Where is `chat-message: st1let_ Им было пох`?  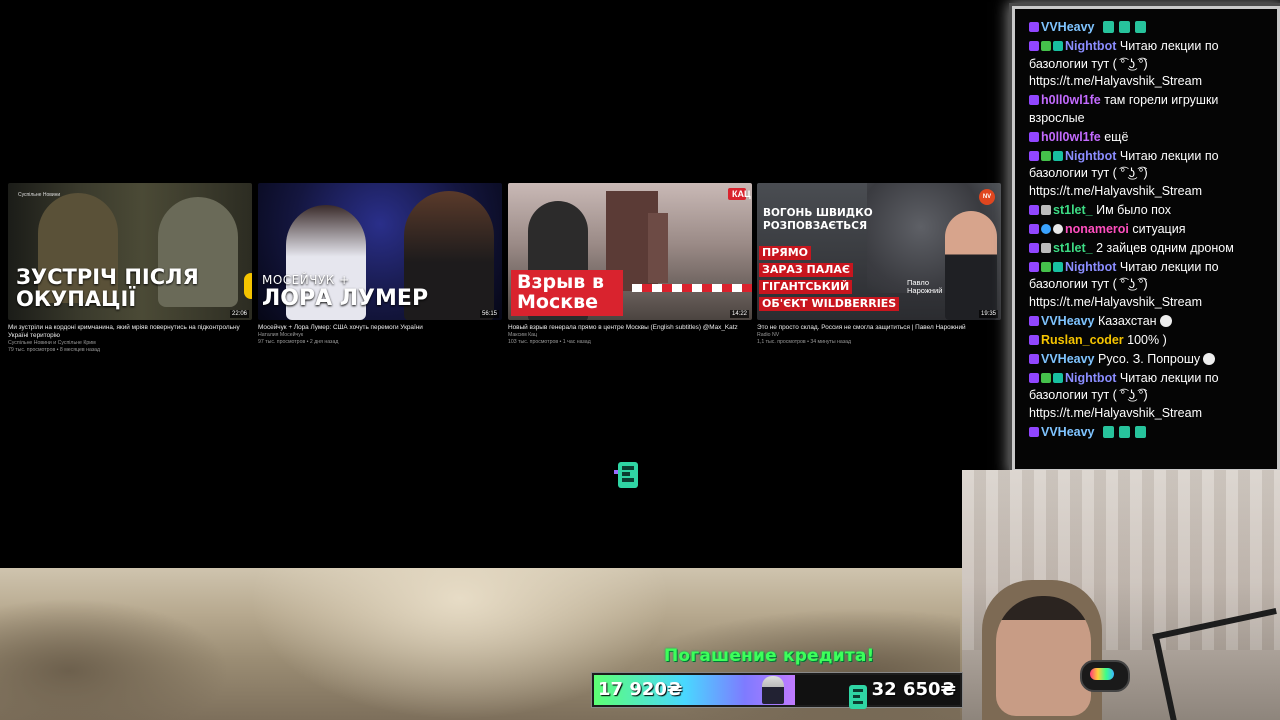 chat-message: st1let_ Им было пох is located at coordinates (1147, 211).